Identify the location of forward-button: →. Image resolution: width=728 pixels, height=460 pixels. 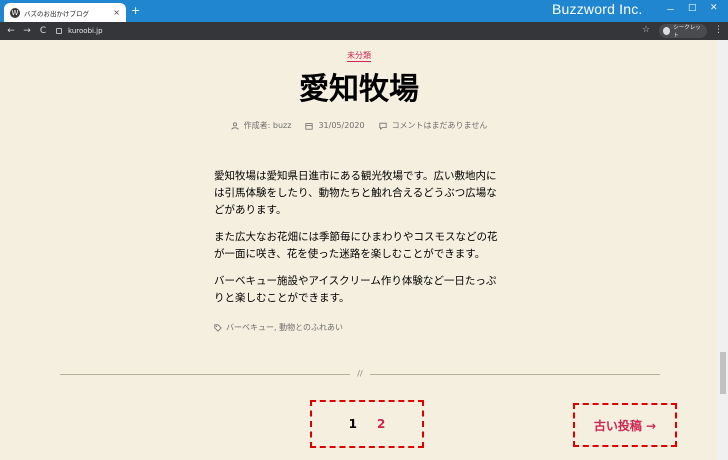
(27, 31).